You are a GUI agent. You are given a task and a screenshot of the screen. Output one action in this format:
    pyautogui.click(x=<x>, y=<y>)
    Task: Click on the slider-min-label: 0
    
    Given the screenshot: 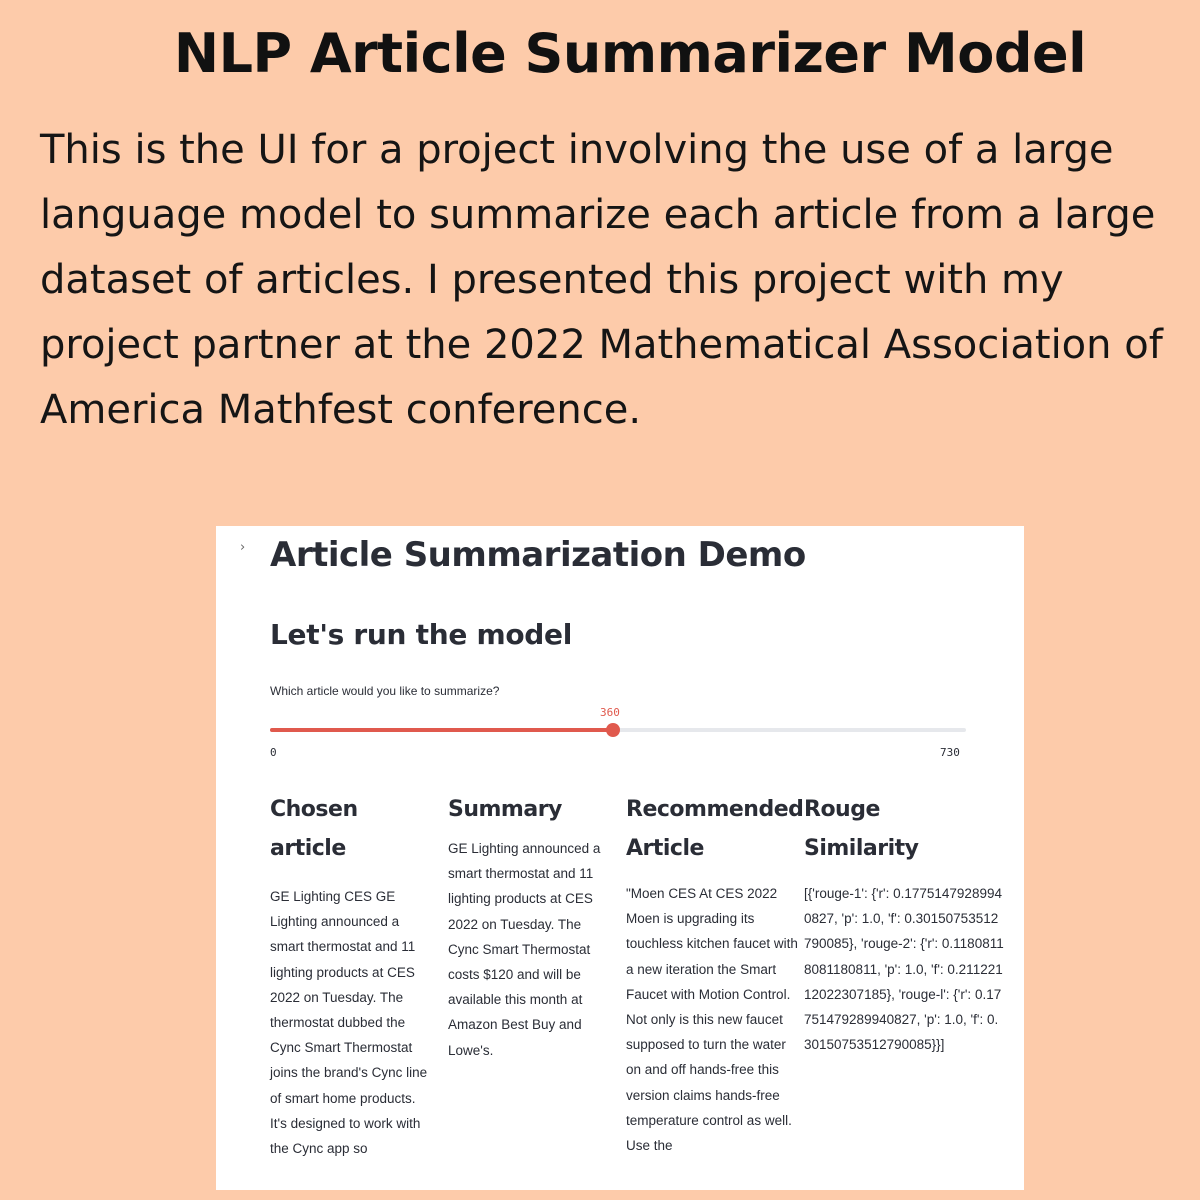 What is the action you would take?
    pyautogui.click(x=273, y=752)
    